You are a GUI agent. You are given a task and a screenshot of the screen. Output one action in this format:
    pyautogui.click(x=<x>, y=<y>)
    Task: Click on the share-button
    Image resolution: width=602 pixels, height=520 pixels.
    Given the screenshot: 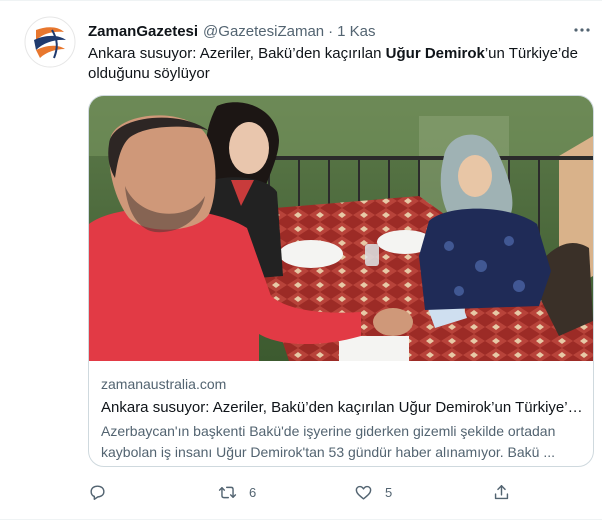 What is the action you would take?
    pyautogui.click(x=501, y=492)
    